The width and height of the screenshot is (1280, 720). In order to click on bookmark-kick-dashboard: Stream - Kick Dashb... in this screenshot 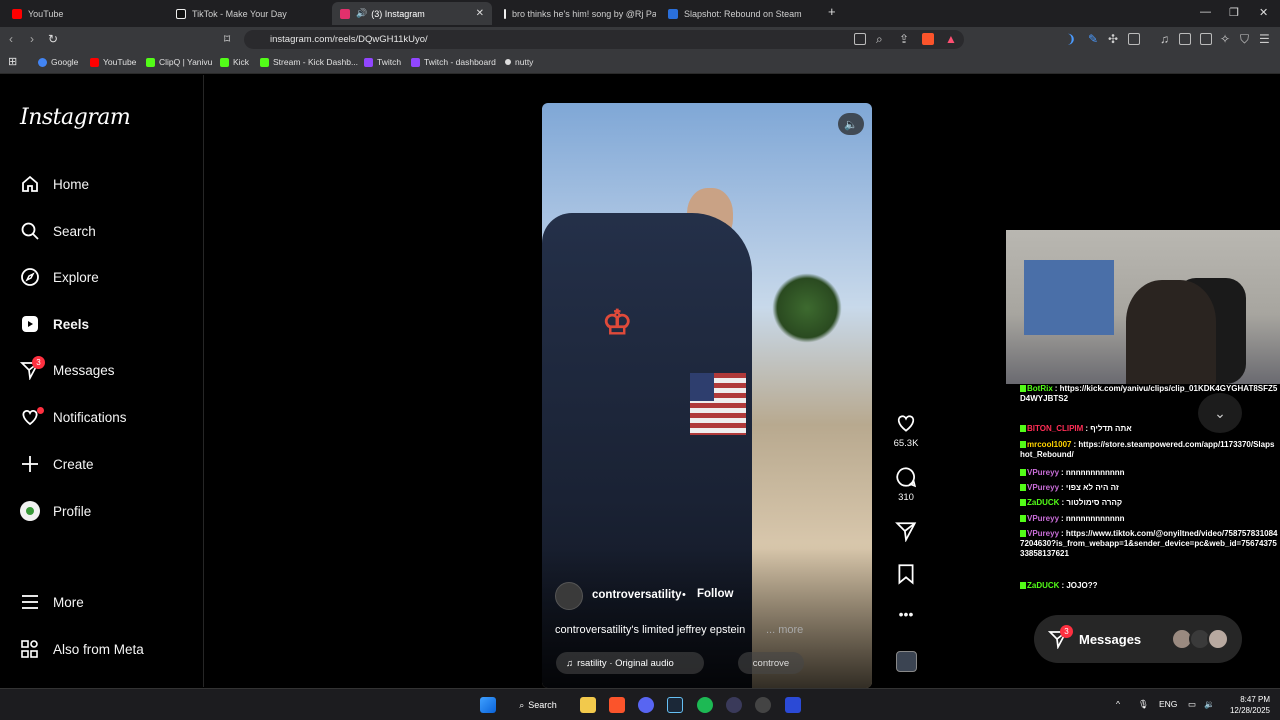, I will do `click(309, 62)`.